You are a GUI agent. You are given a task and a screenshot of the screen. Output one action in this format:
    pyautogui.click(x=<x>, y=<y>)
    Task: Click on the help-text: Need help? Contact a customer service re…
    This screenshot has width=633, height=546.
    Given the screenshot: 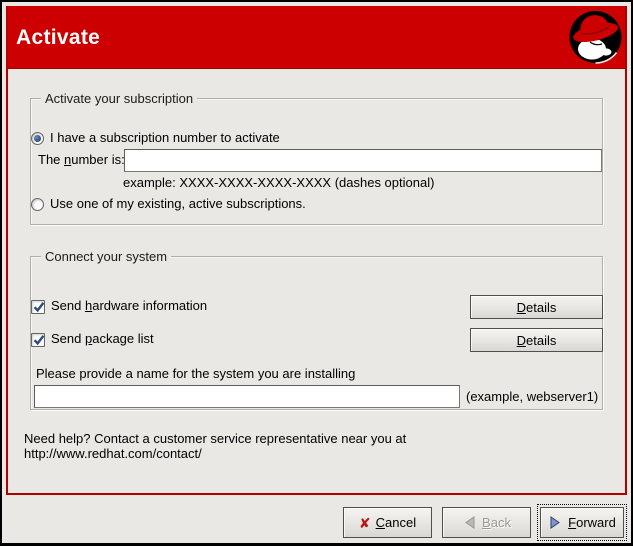 What is the action you would take?
    pyautogui.click(x=215, y=446)
    